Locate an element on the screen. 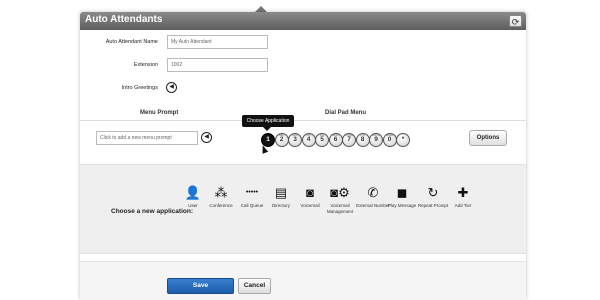 The image size is (600, 300). options-button: Options is located at coordinates (488, 138).